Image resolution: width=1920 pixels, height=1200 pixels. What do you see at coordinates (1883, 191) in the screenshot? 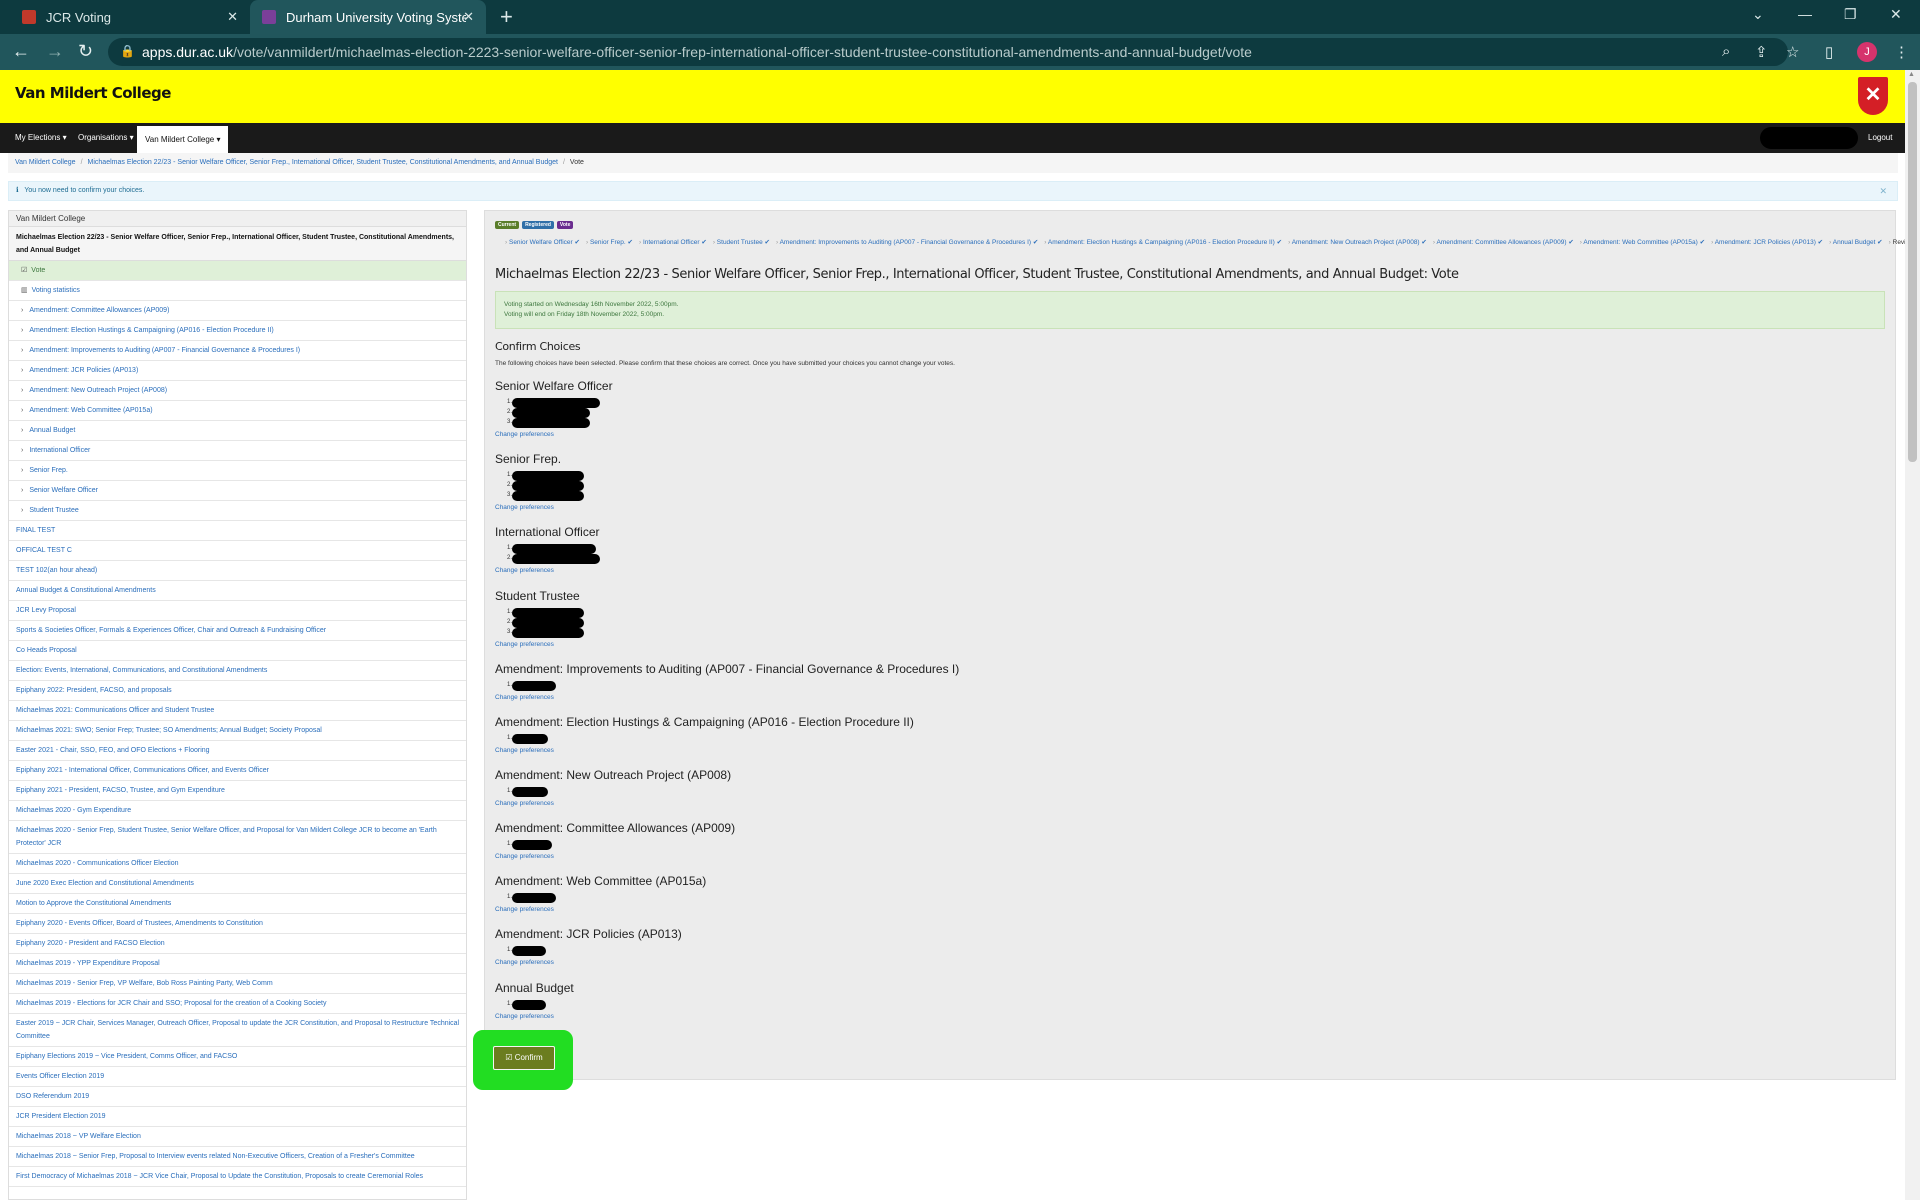
I see `dismiss-banner-icon: ✕` at bounding box center [1883, 191].